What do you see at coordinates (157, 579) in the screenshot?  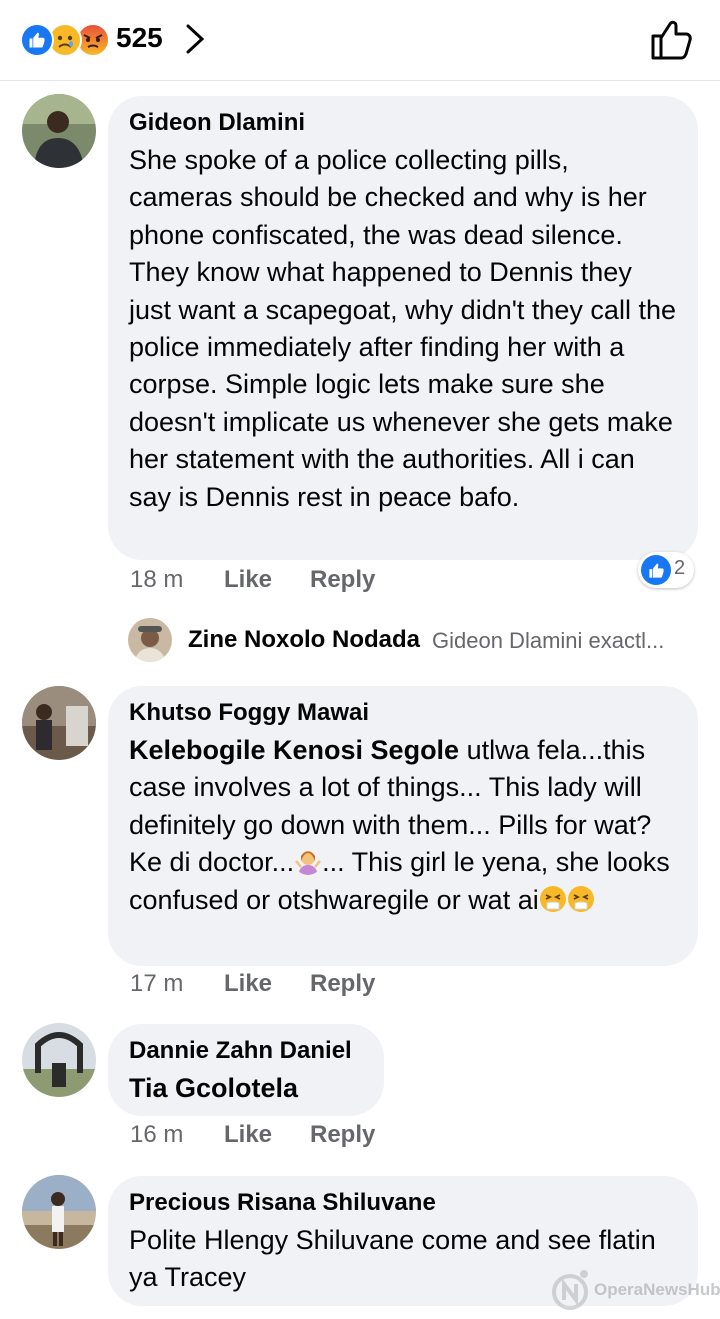 I see `timestamp: 18 m` at bounding box center [157, 579].